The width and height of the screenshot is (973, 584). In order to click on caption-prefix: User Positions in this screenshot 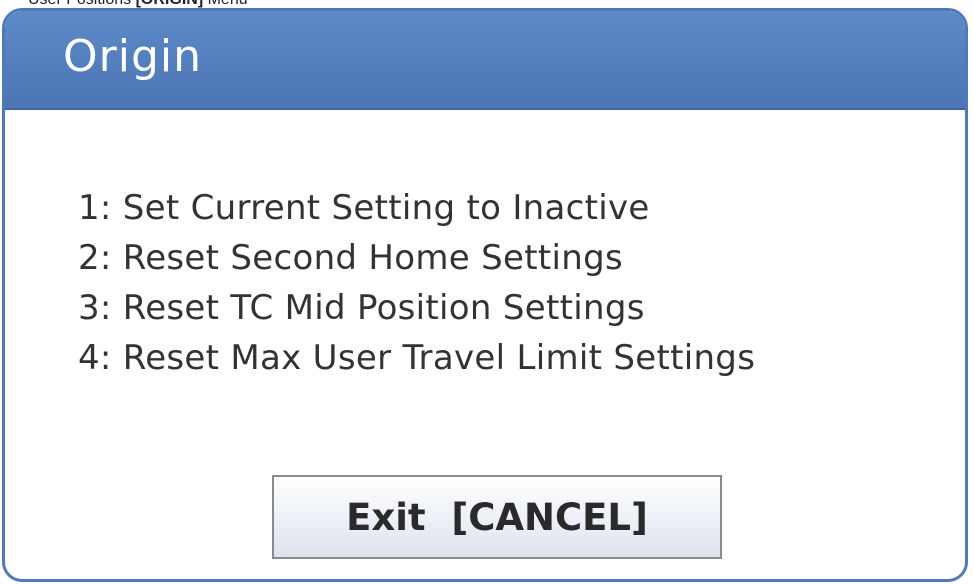, I will do `click(82, 4)`.